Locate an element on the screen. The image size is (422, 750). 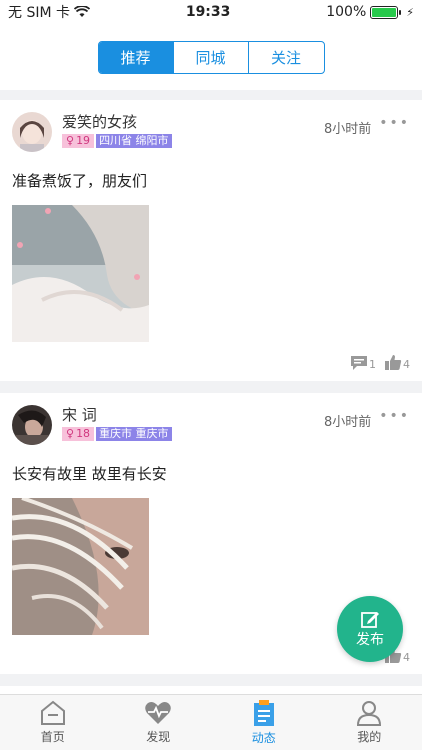
charging-icon: ⚡ is located at coordinates (410, 12).